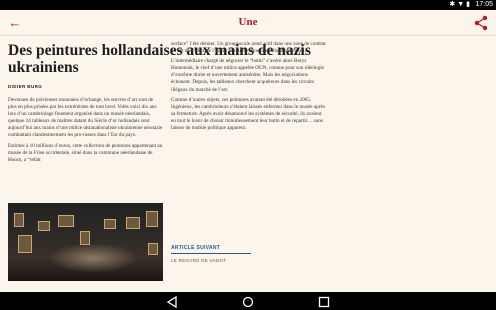 The height and width of the screenshot is (310, 496). I want to click on system-home-button, so click(248, 301).